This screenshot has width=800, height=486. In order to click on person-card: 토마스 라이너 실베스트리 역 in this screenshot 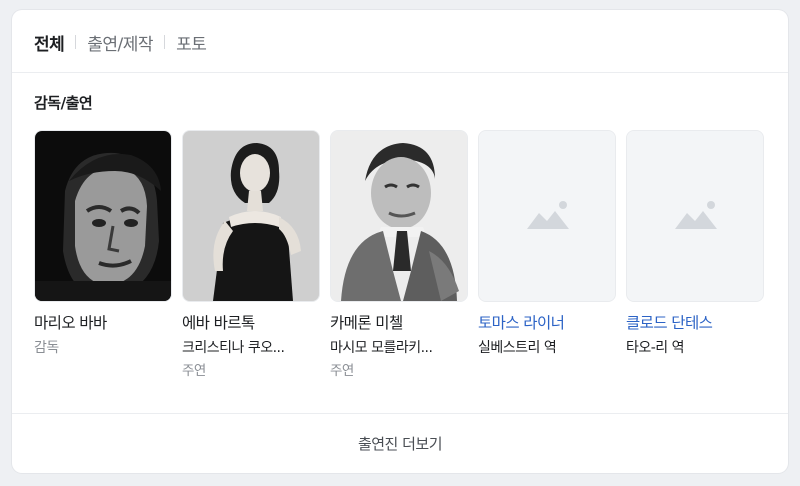, I will do `click(547, 244)`.